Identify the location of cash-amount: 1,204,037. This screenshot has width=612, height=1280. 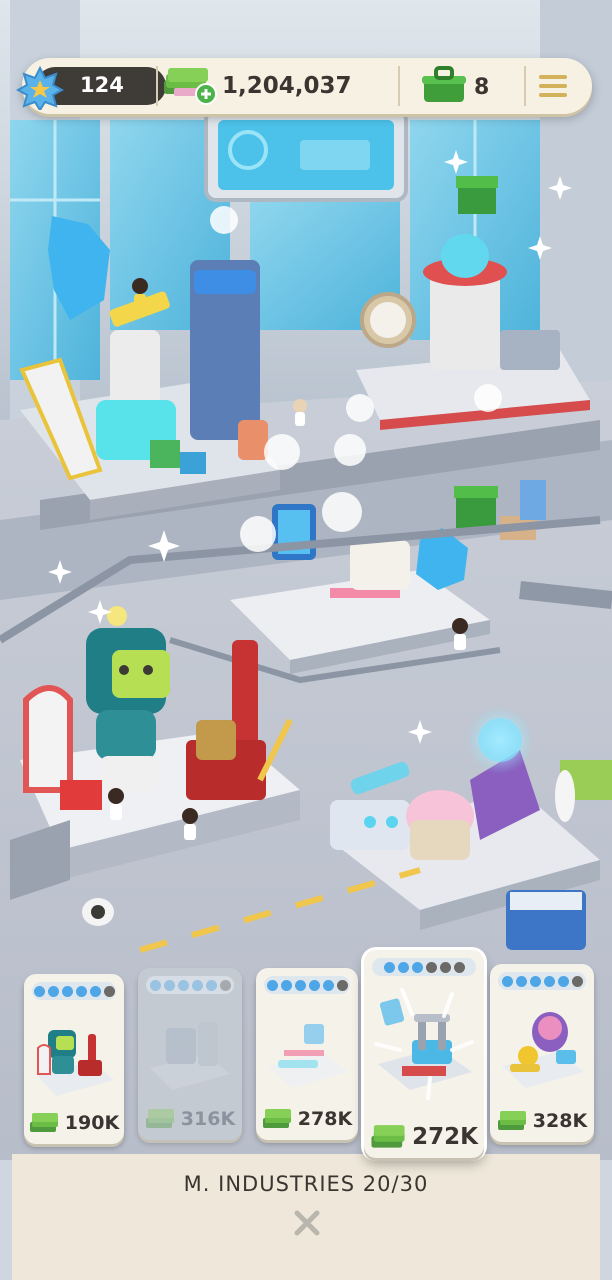
(287, 86).